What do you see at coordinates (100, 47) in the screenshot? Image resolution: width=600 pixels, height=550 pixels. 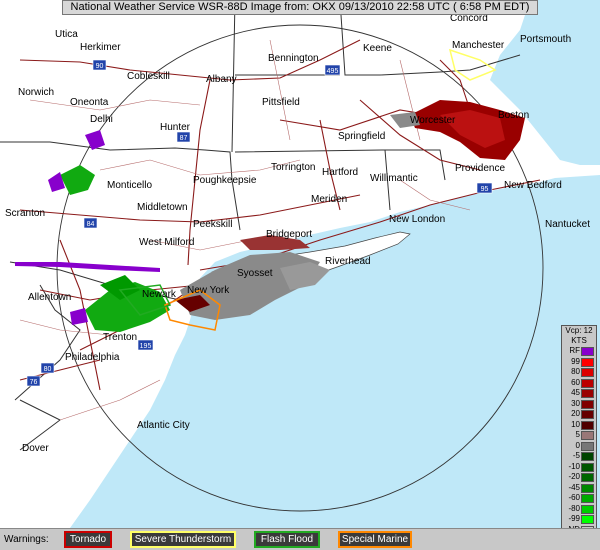 I see `city-herkimer: Herkimer` at bounding box center [100, 47].